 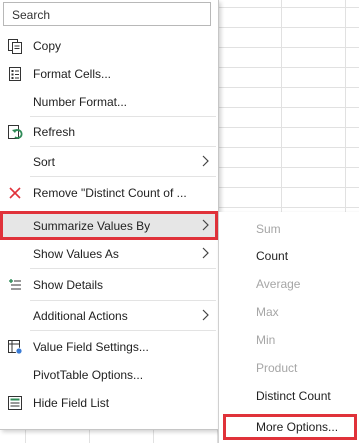 I want to click on submenu-item-product: Product, so click(x=289, y=368).